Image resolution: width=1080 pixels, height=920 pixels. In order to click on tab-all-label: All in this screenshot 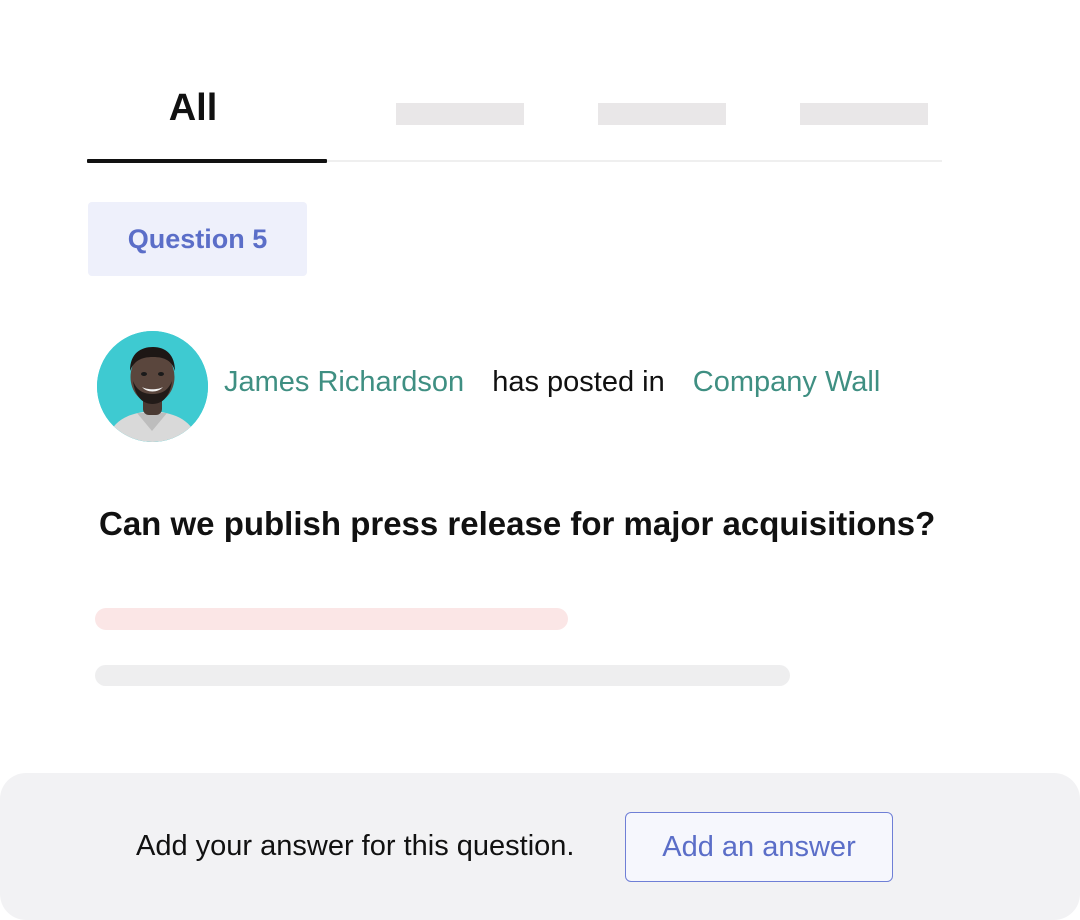, I will do `click(193, 108)`.